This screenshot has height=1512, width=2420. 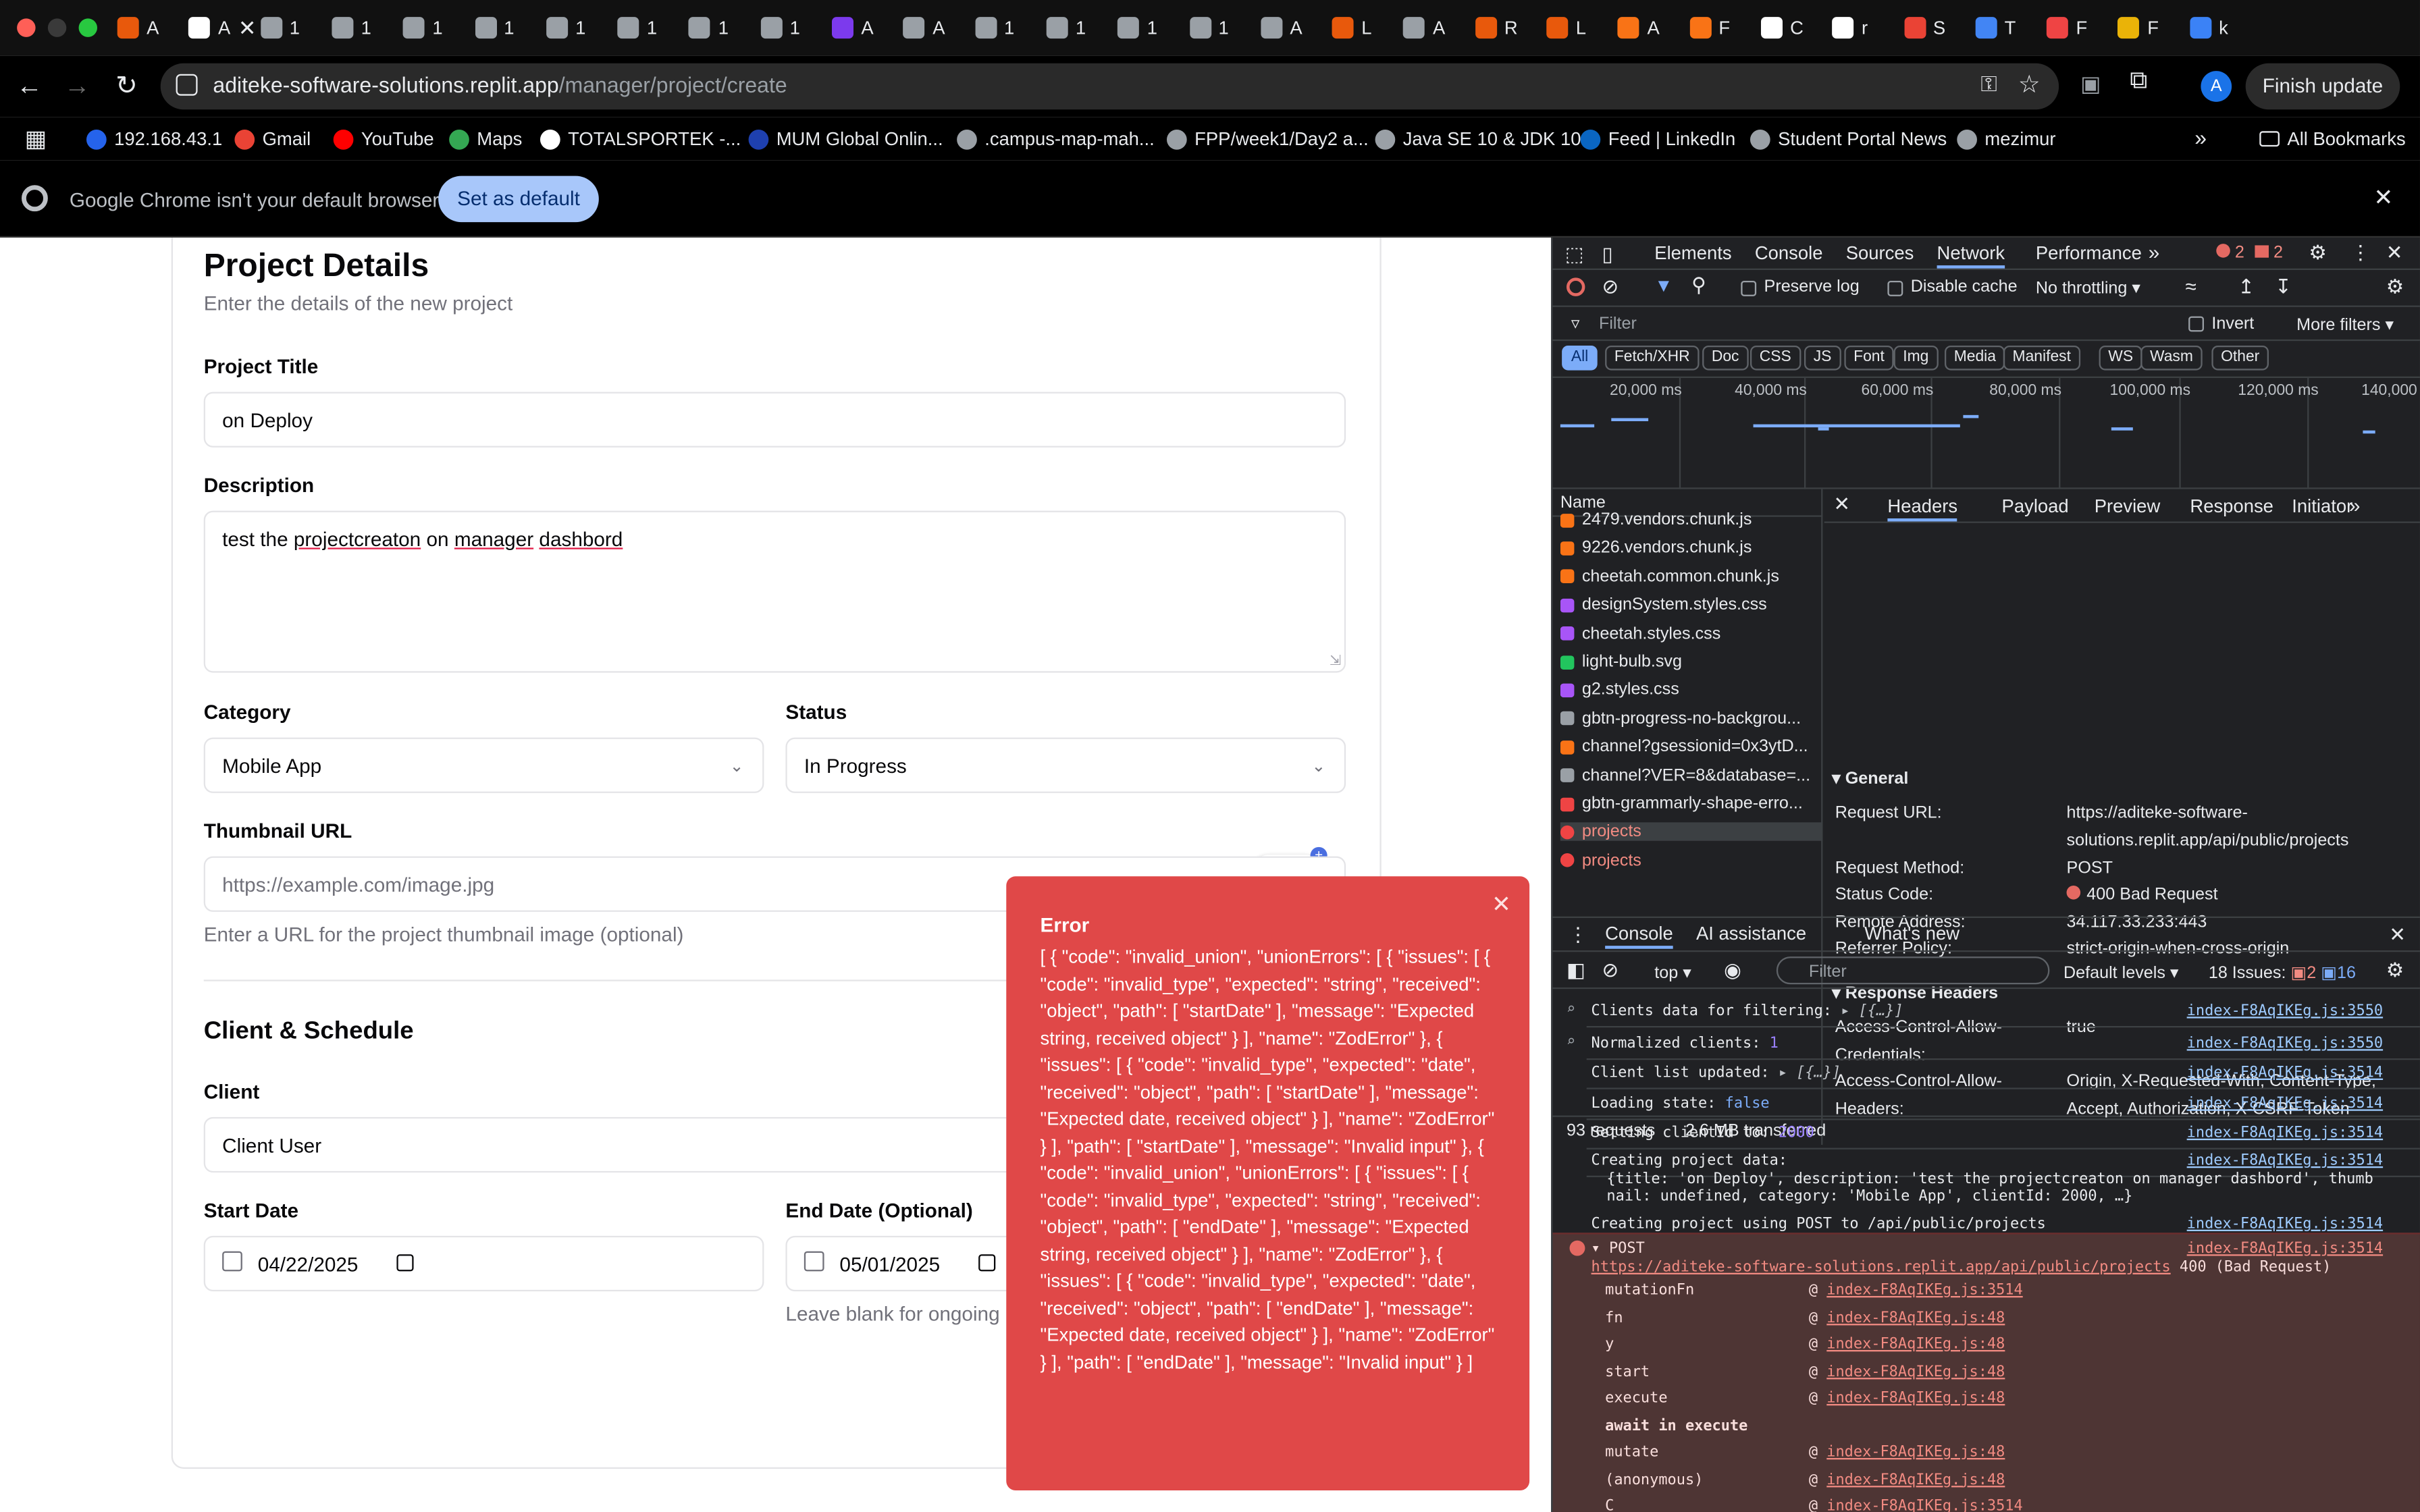 What do you see at coordinates (1822, 358) in the screenshot?
I see `type-filter-js: JS` at bounding box center [1822, 358].